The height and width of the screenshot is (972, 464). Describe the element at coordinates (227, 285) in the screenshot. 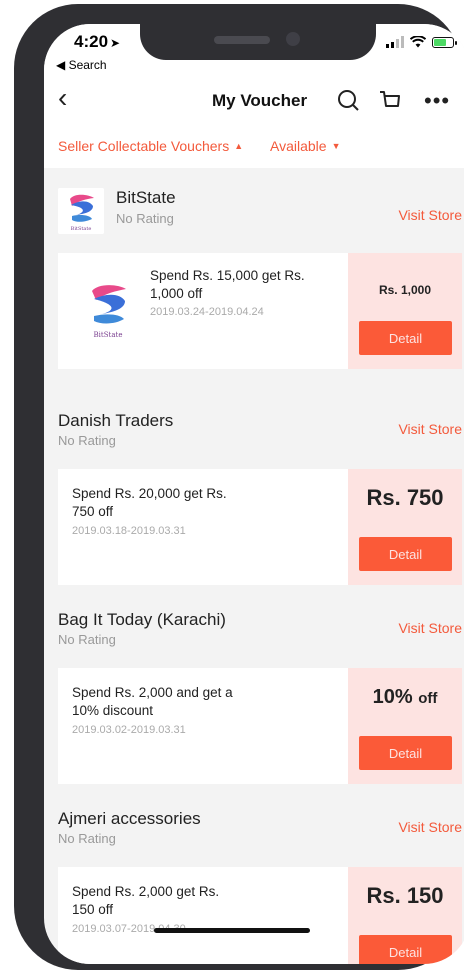

I see `voucher-description: Spend Rs. 15,000 get Rs. 1,000 off` at that location.